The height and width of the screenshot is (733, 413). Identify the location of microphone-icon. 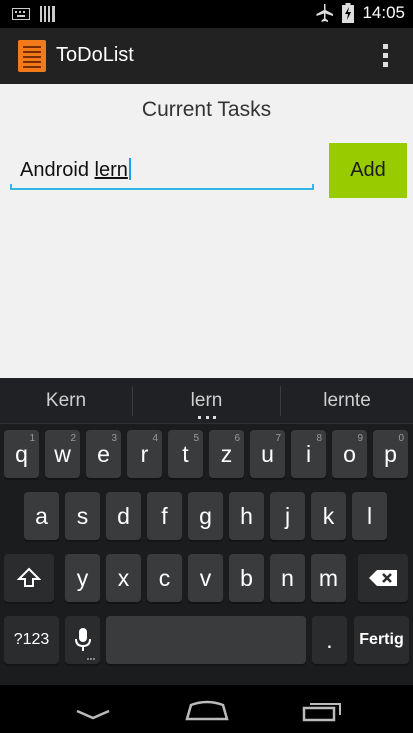
(82, 639).